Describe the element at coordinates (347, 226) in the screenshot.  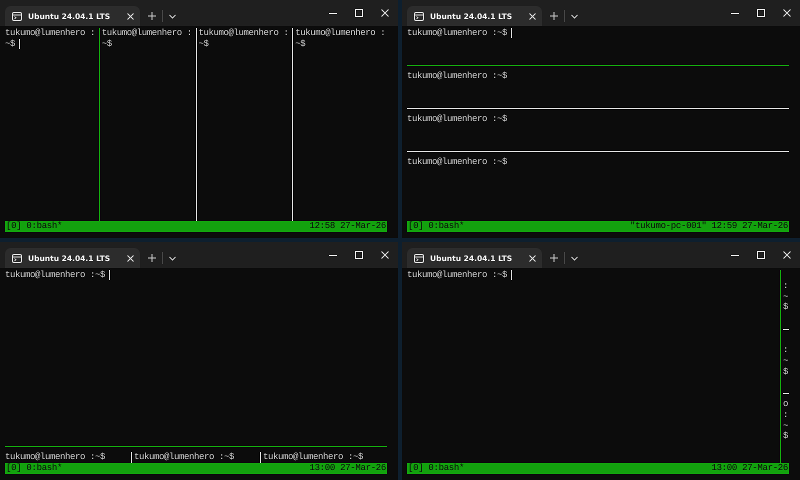
I see `clock: 12:58 27-Mar-26` at that location.